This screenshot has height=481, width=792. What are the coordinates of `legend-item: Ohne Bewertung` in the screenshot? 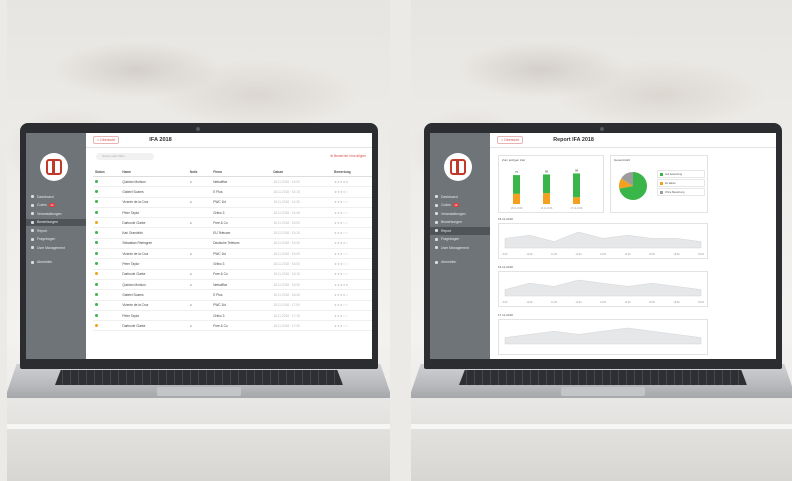 It's located at (681, 192).